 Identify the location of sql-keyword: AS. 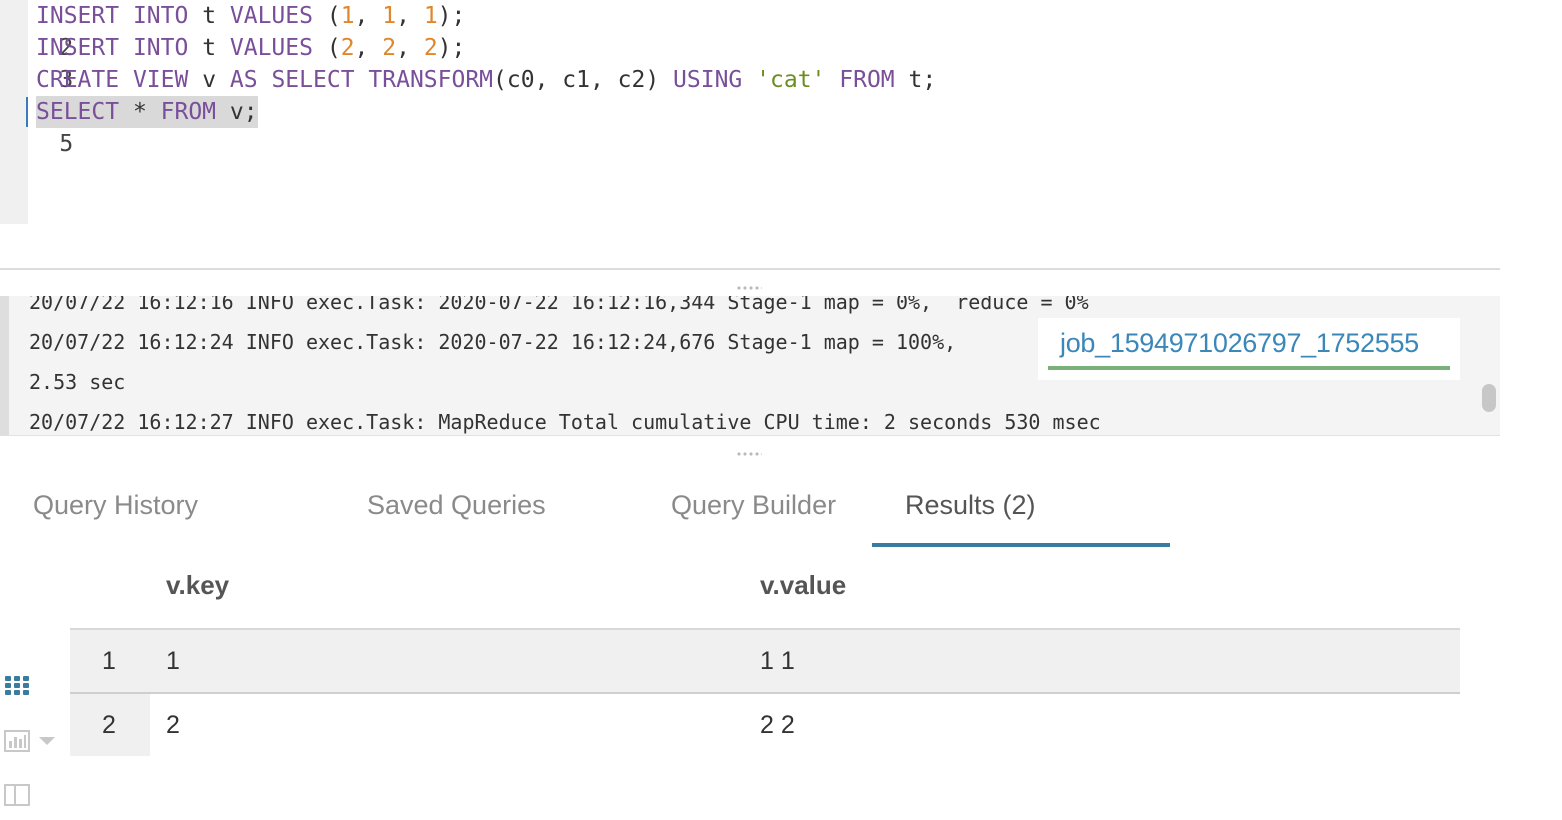
(243, 80).